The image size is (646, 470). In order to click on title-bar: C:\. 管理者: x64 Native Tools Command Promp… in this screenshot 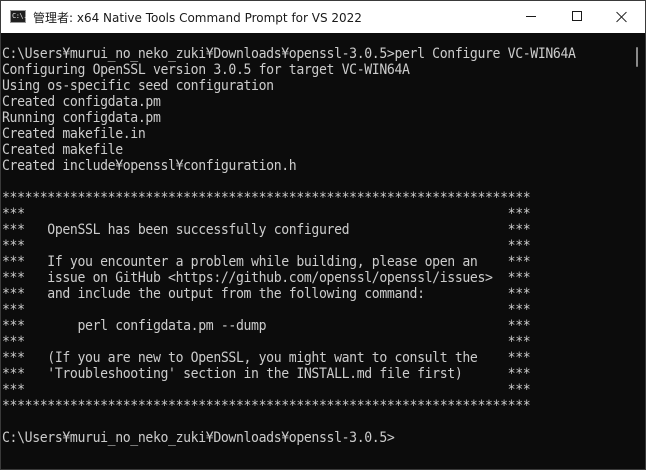, I will do `click(323, 17)`.